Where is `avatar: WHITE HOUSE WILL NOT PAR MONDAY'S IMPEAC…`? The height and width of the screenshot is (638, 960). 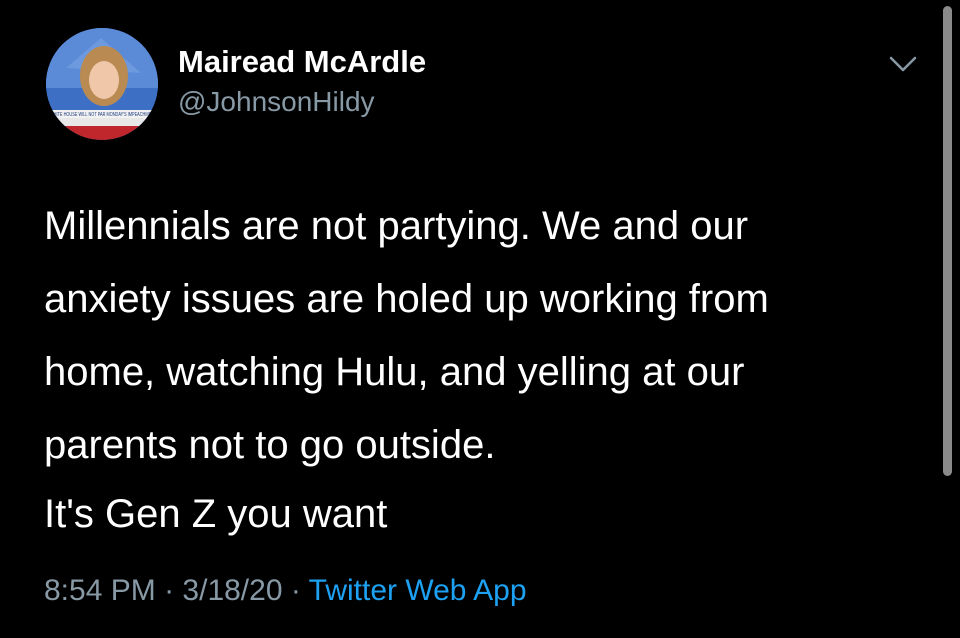 avatar: WHITE HOUSE WILL NOT PAR MONDAY'S IMPEAC… is located at coordinates (102, 84).